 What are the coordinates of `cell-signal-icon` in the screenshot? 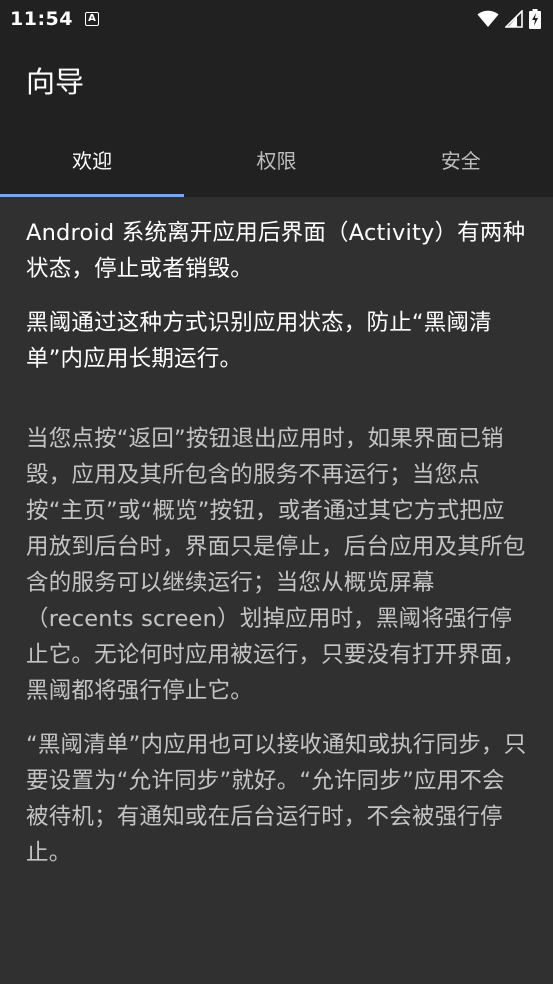 It's located at (514, 19).